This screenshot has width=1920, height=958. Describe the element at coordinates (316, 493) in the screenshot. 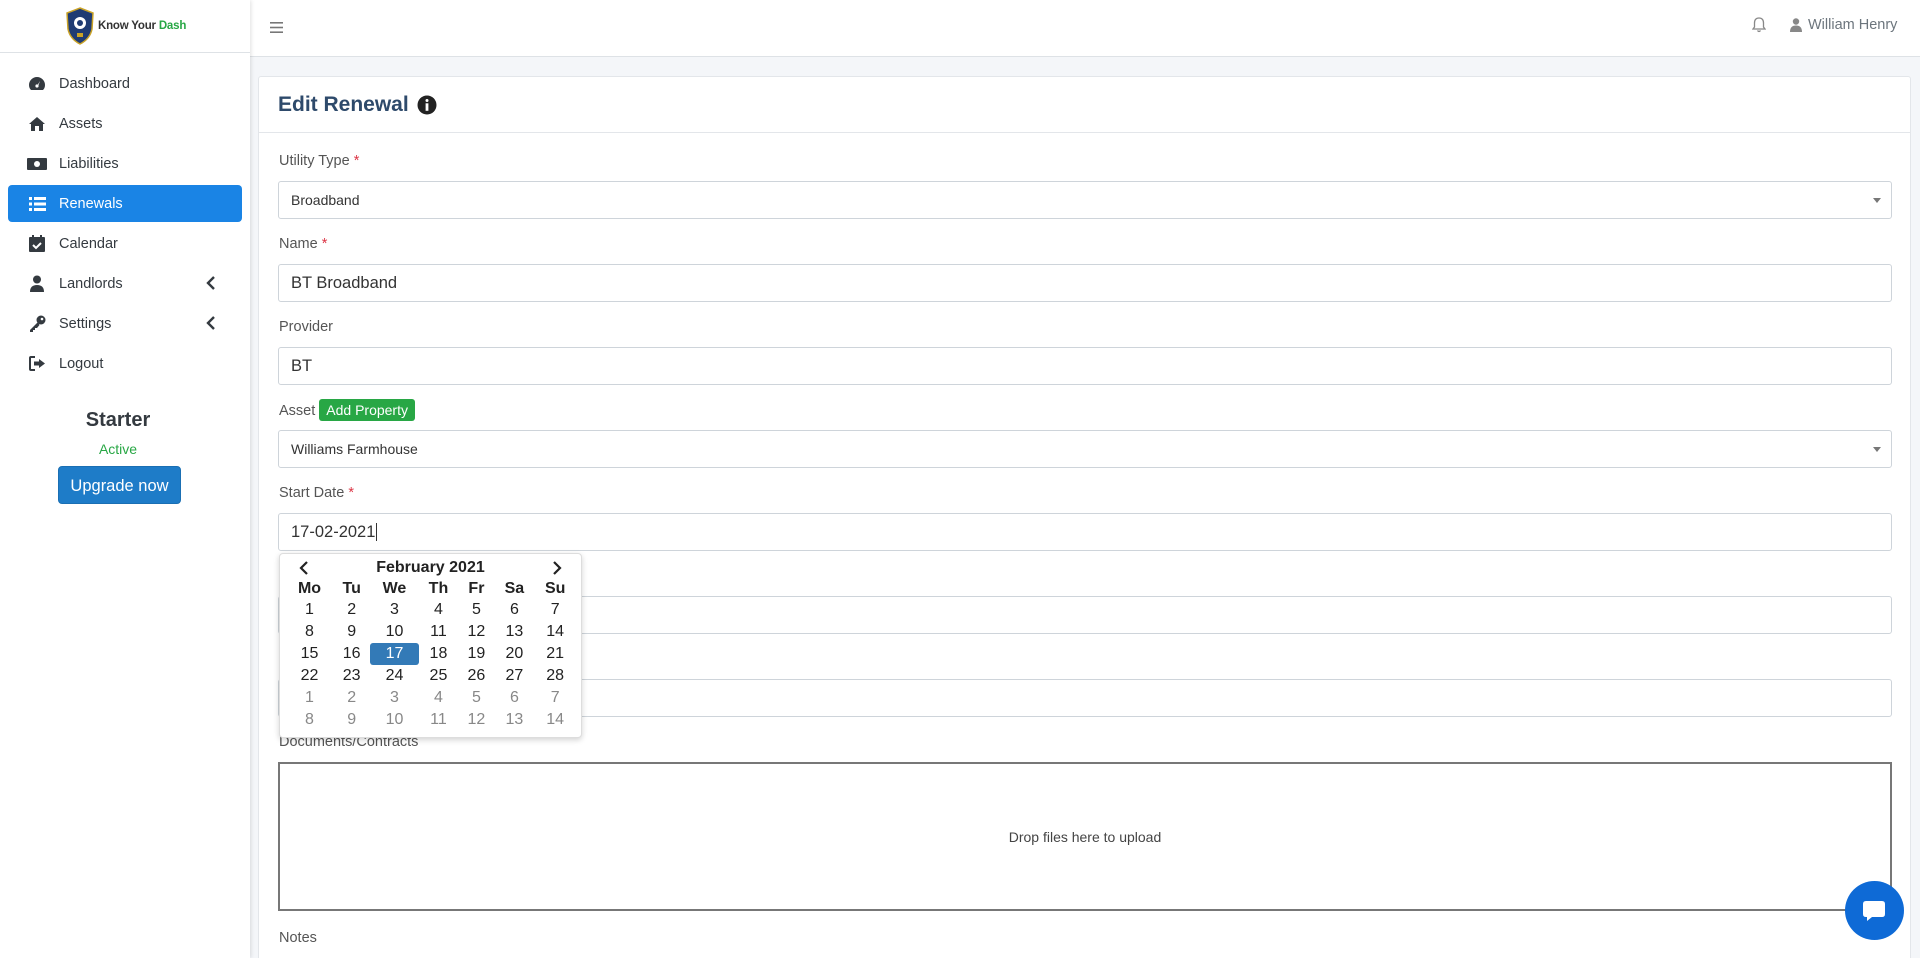

I see `start-date-label: Start Date *` at that location.